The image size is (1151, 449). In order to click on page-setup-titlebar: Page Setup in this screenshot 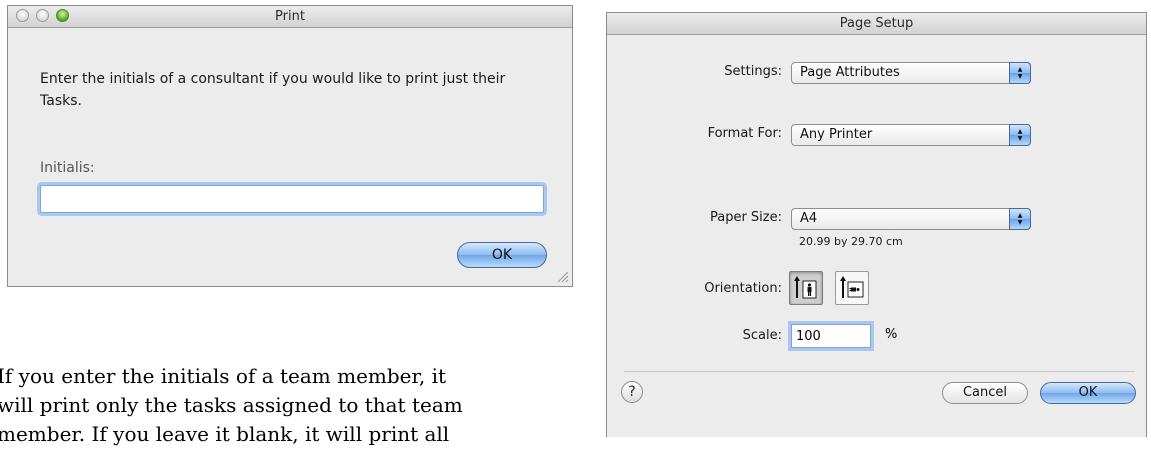, I will do `click(876, 24)`.